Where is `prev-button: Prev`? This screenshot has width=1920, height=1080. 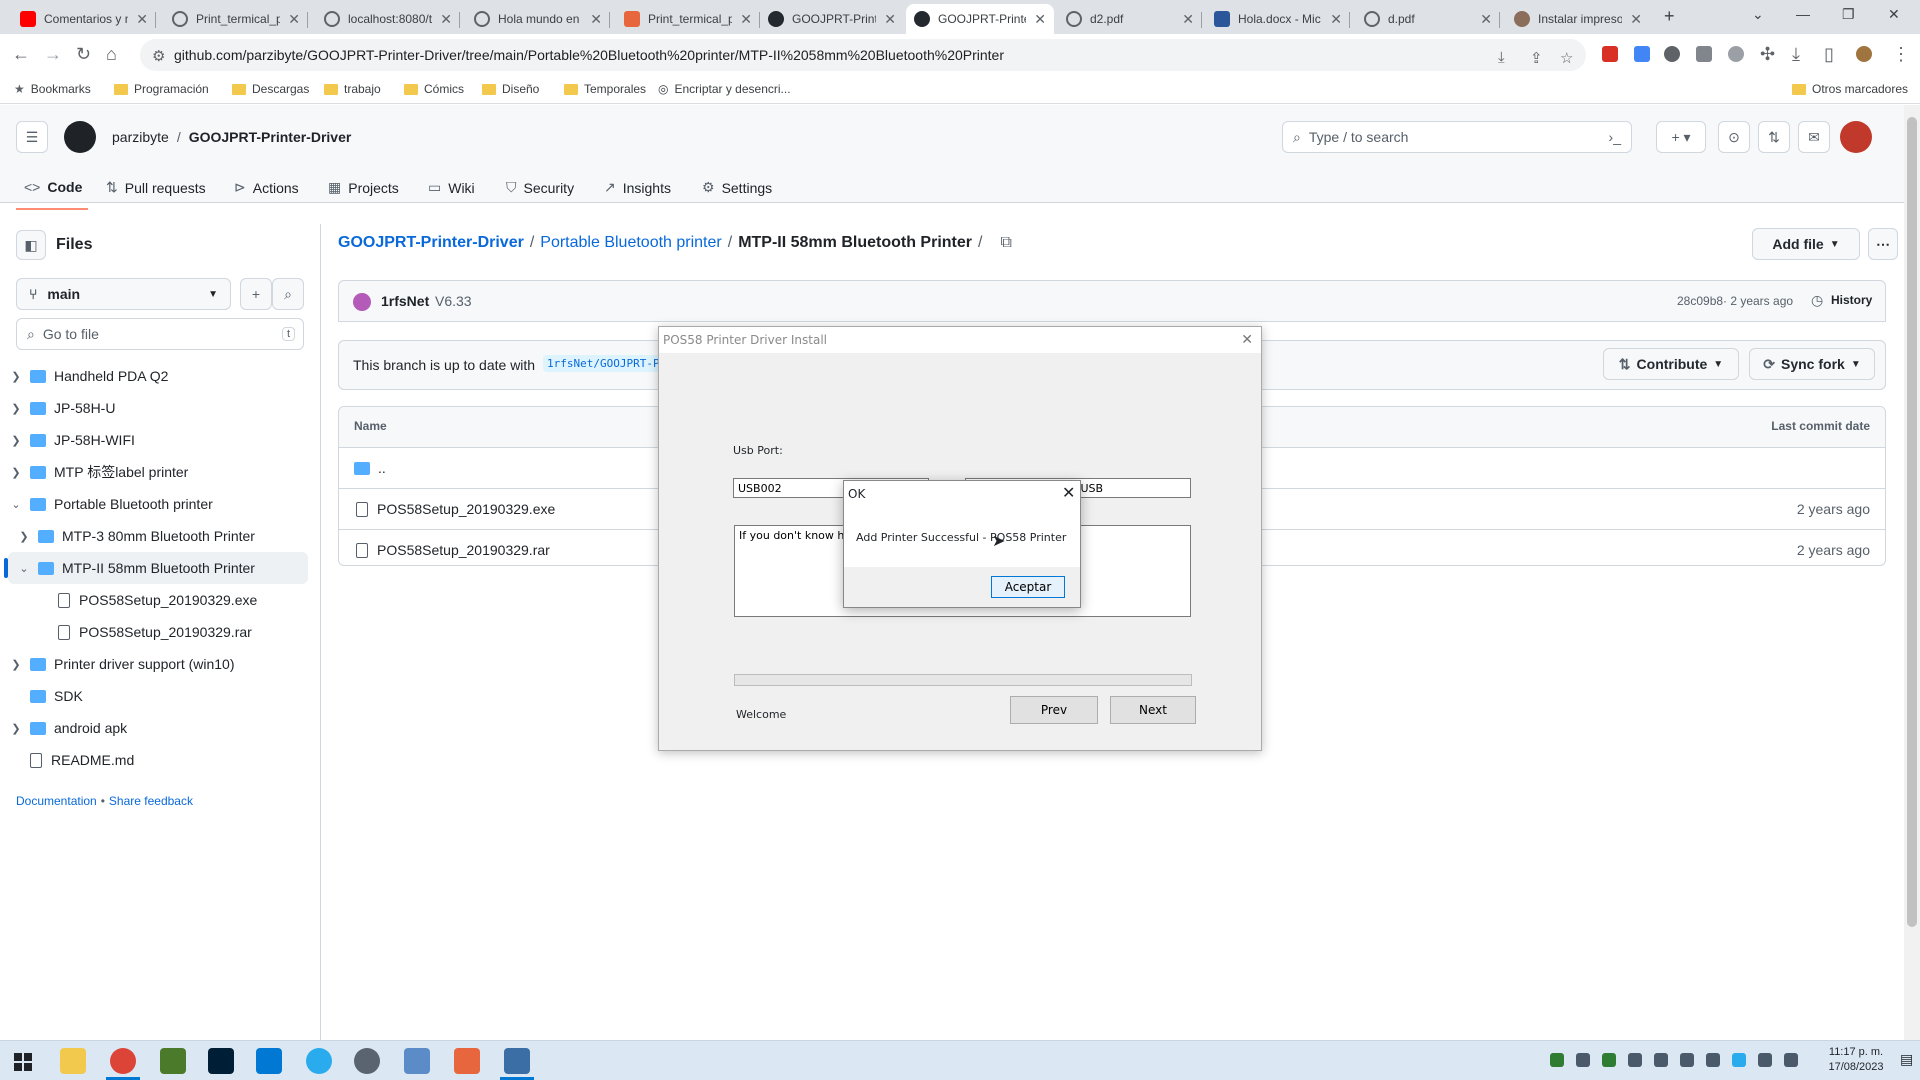 prev-button: Prev is located at coordinates (1054, 710).